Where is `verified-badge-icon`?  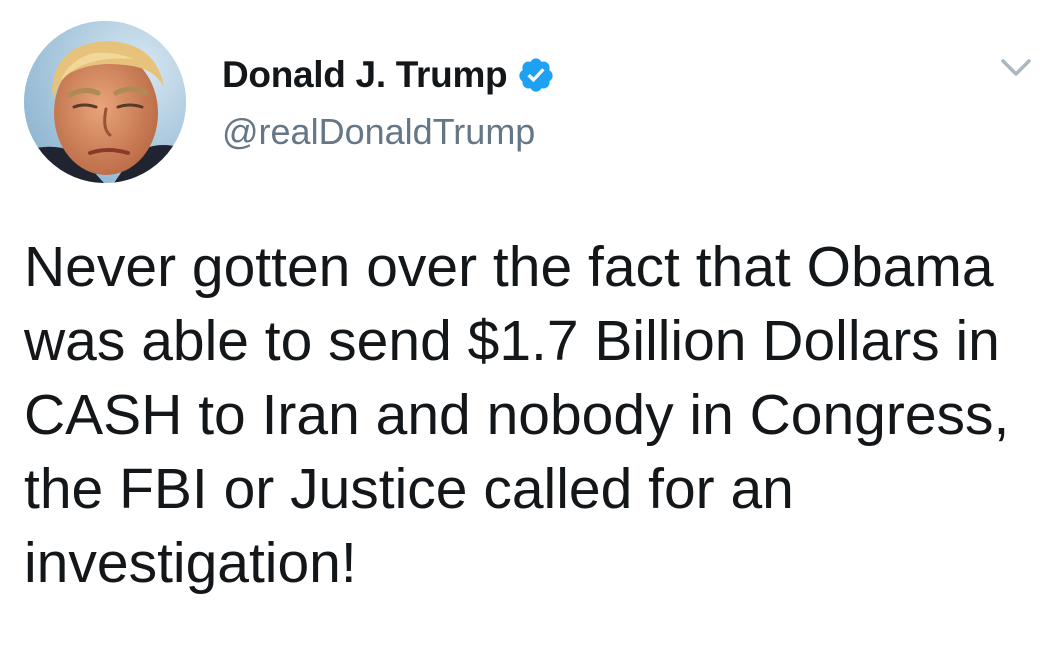 verified-badge-icon is located at coordinates (536, 75).